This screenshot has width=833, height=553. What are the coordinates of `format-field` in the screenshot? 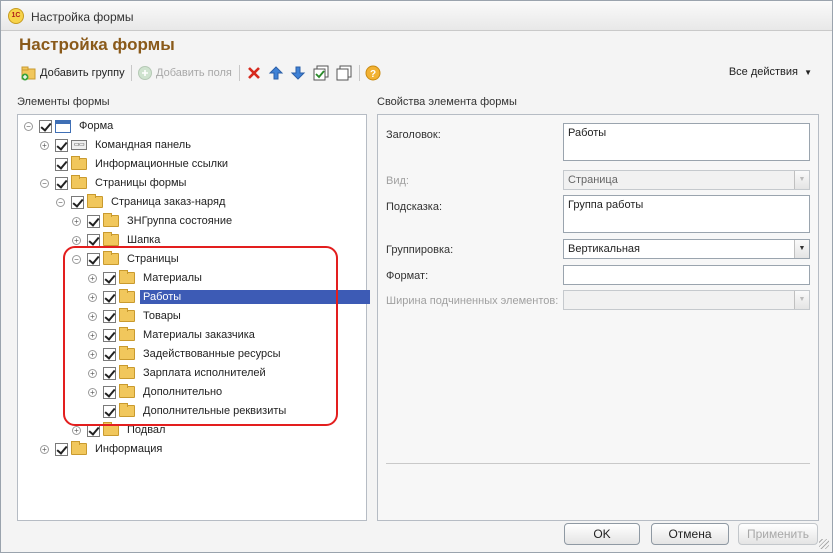 It's located at (686, 275).